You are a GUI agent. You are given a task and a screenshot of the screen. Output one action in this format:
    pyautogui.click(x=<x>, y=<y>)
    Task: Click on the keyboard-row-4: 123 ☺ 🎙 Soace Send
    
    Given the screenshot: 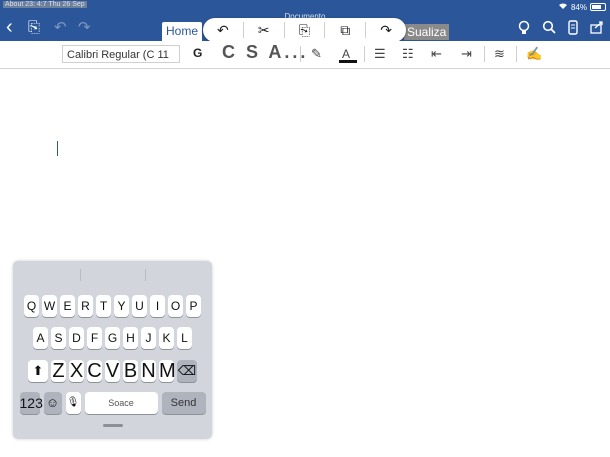 What is the action you would take?
    pyautogui.click(x=112, y=403)
    